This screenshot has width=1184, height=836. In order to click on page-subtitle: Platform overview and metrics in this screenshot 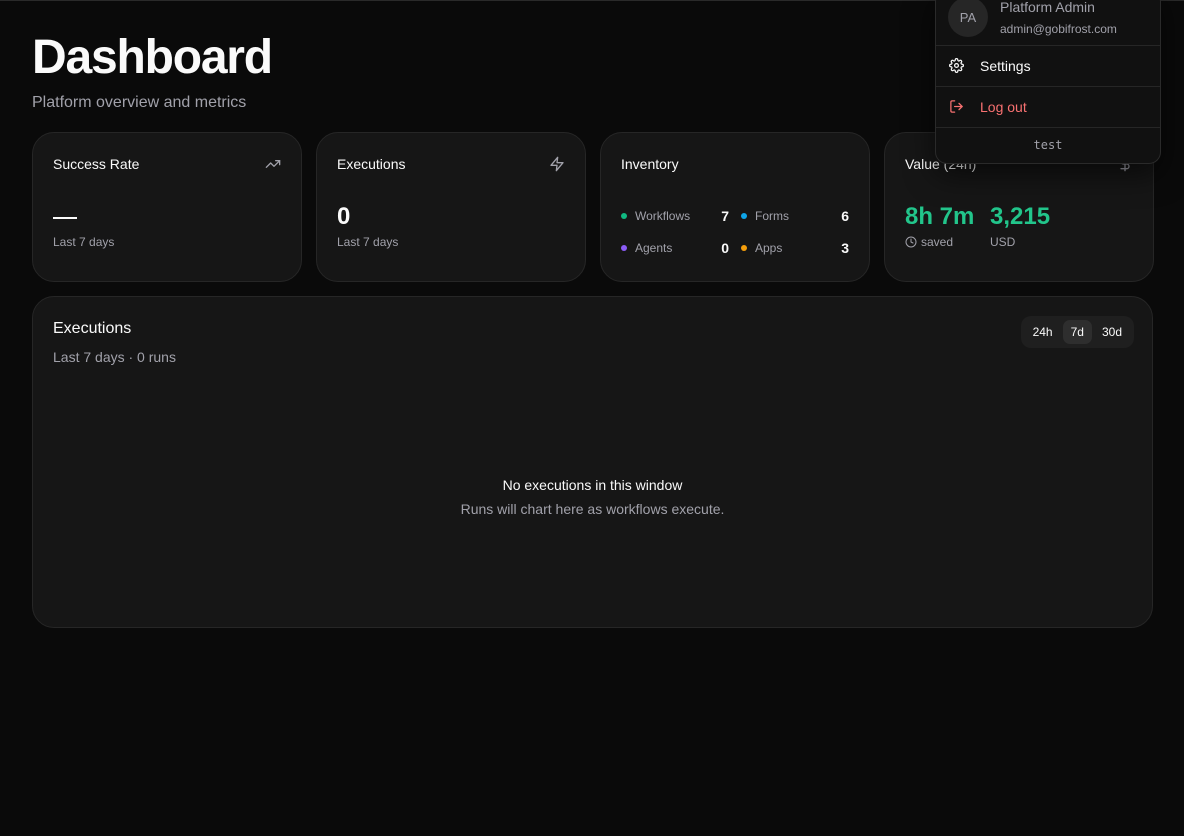, I will do `click(139, 102)`.